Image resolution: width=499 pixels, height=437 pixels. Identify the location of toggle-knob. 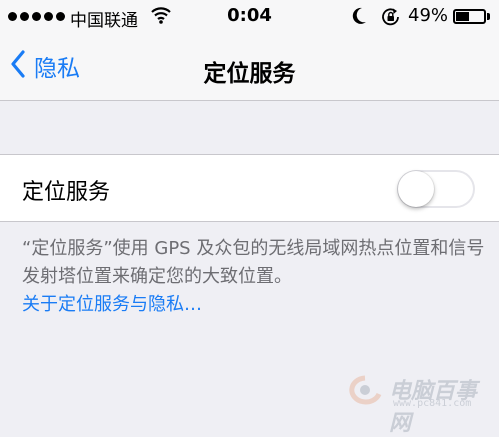
(416, 189).